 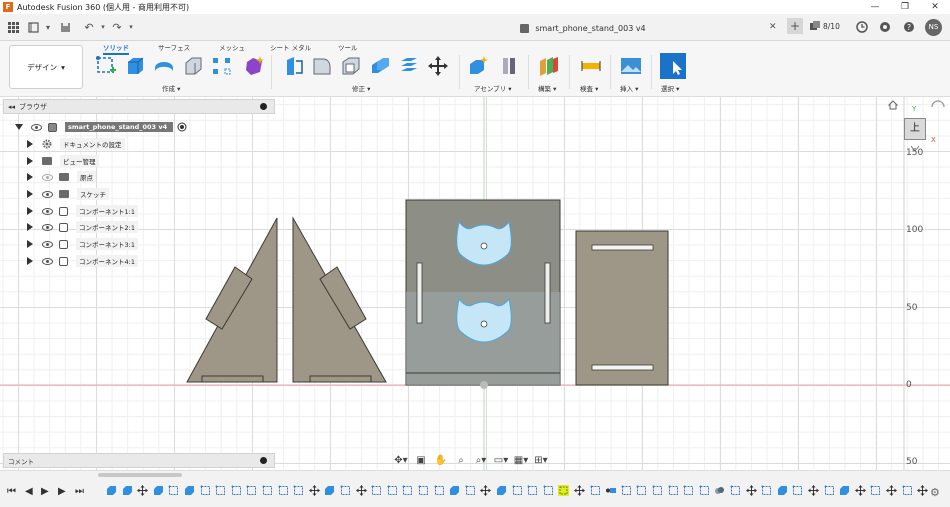 What do you see at coordinates (131, 27) in the screenshot?
I see `redo-dropdown-icon: ▾` at bounding box center [131, 27].